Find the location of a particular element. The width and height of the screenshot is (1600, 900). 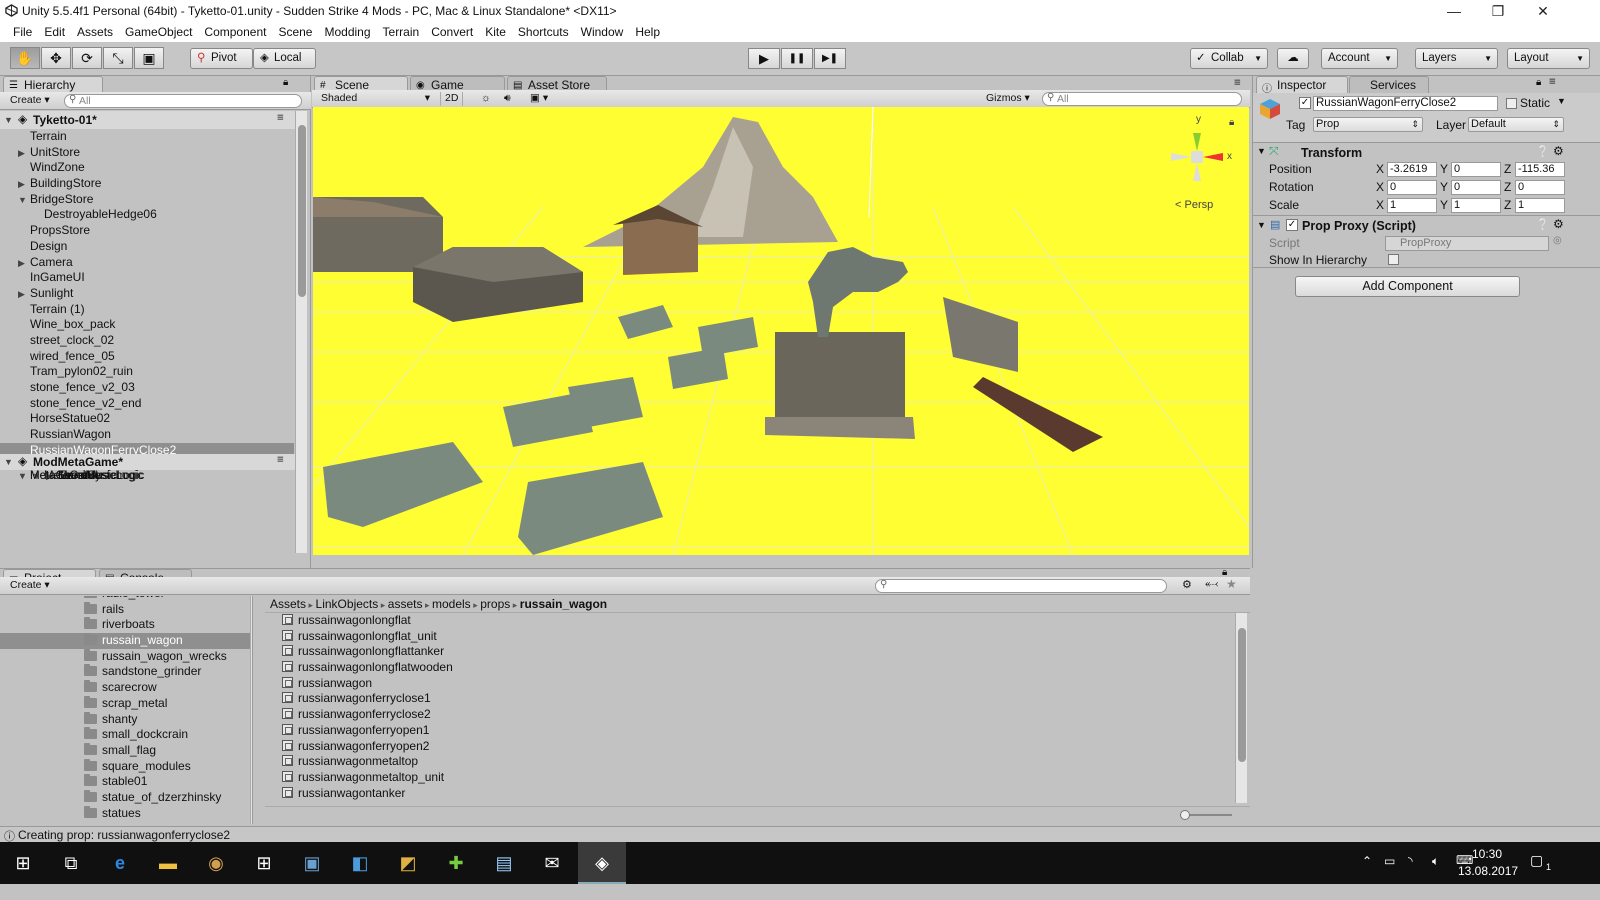

menu-item-terrain: Terrain is located at coordinates (401, 32).